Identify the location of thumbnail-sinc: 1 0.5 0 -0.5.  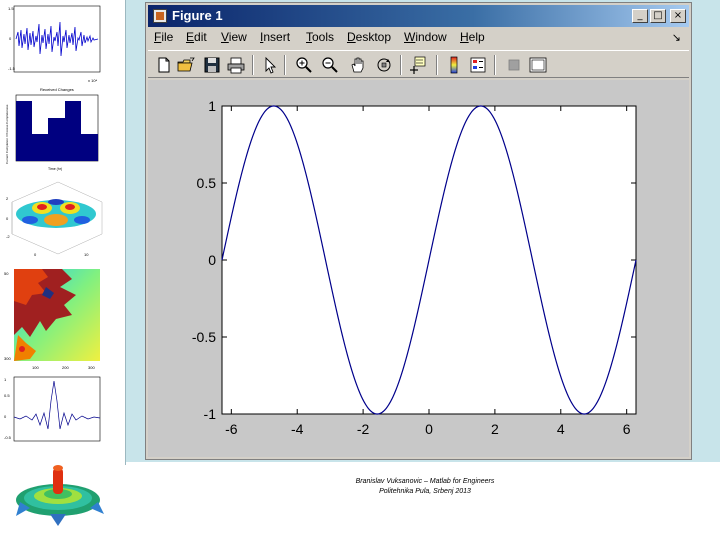
(53, 413).